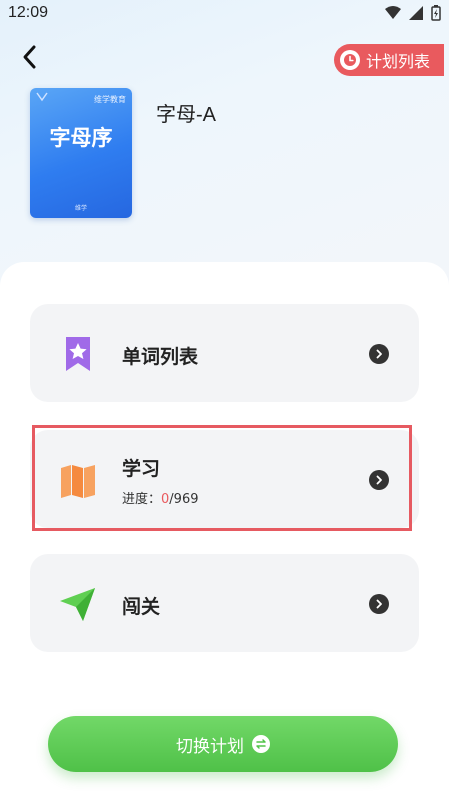 The width and height of the screenshot is (449, 802). What do you see at coordinates (141, 607) in the screenshot?
I see `challenge-label: 闯关` at bounding box center [141, 607].